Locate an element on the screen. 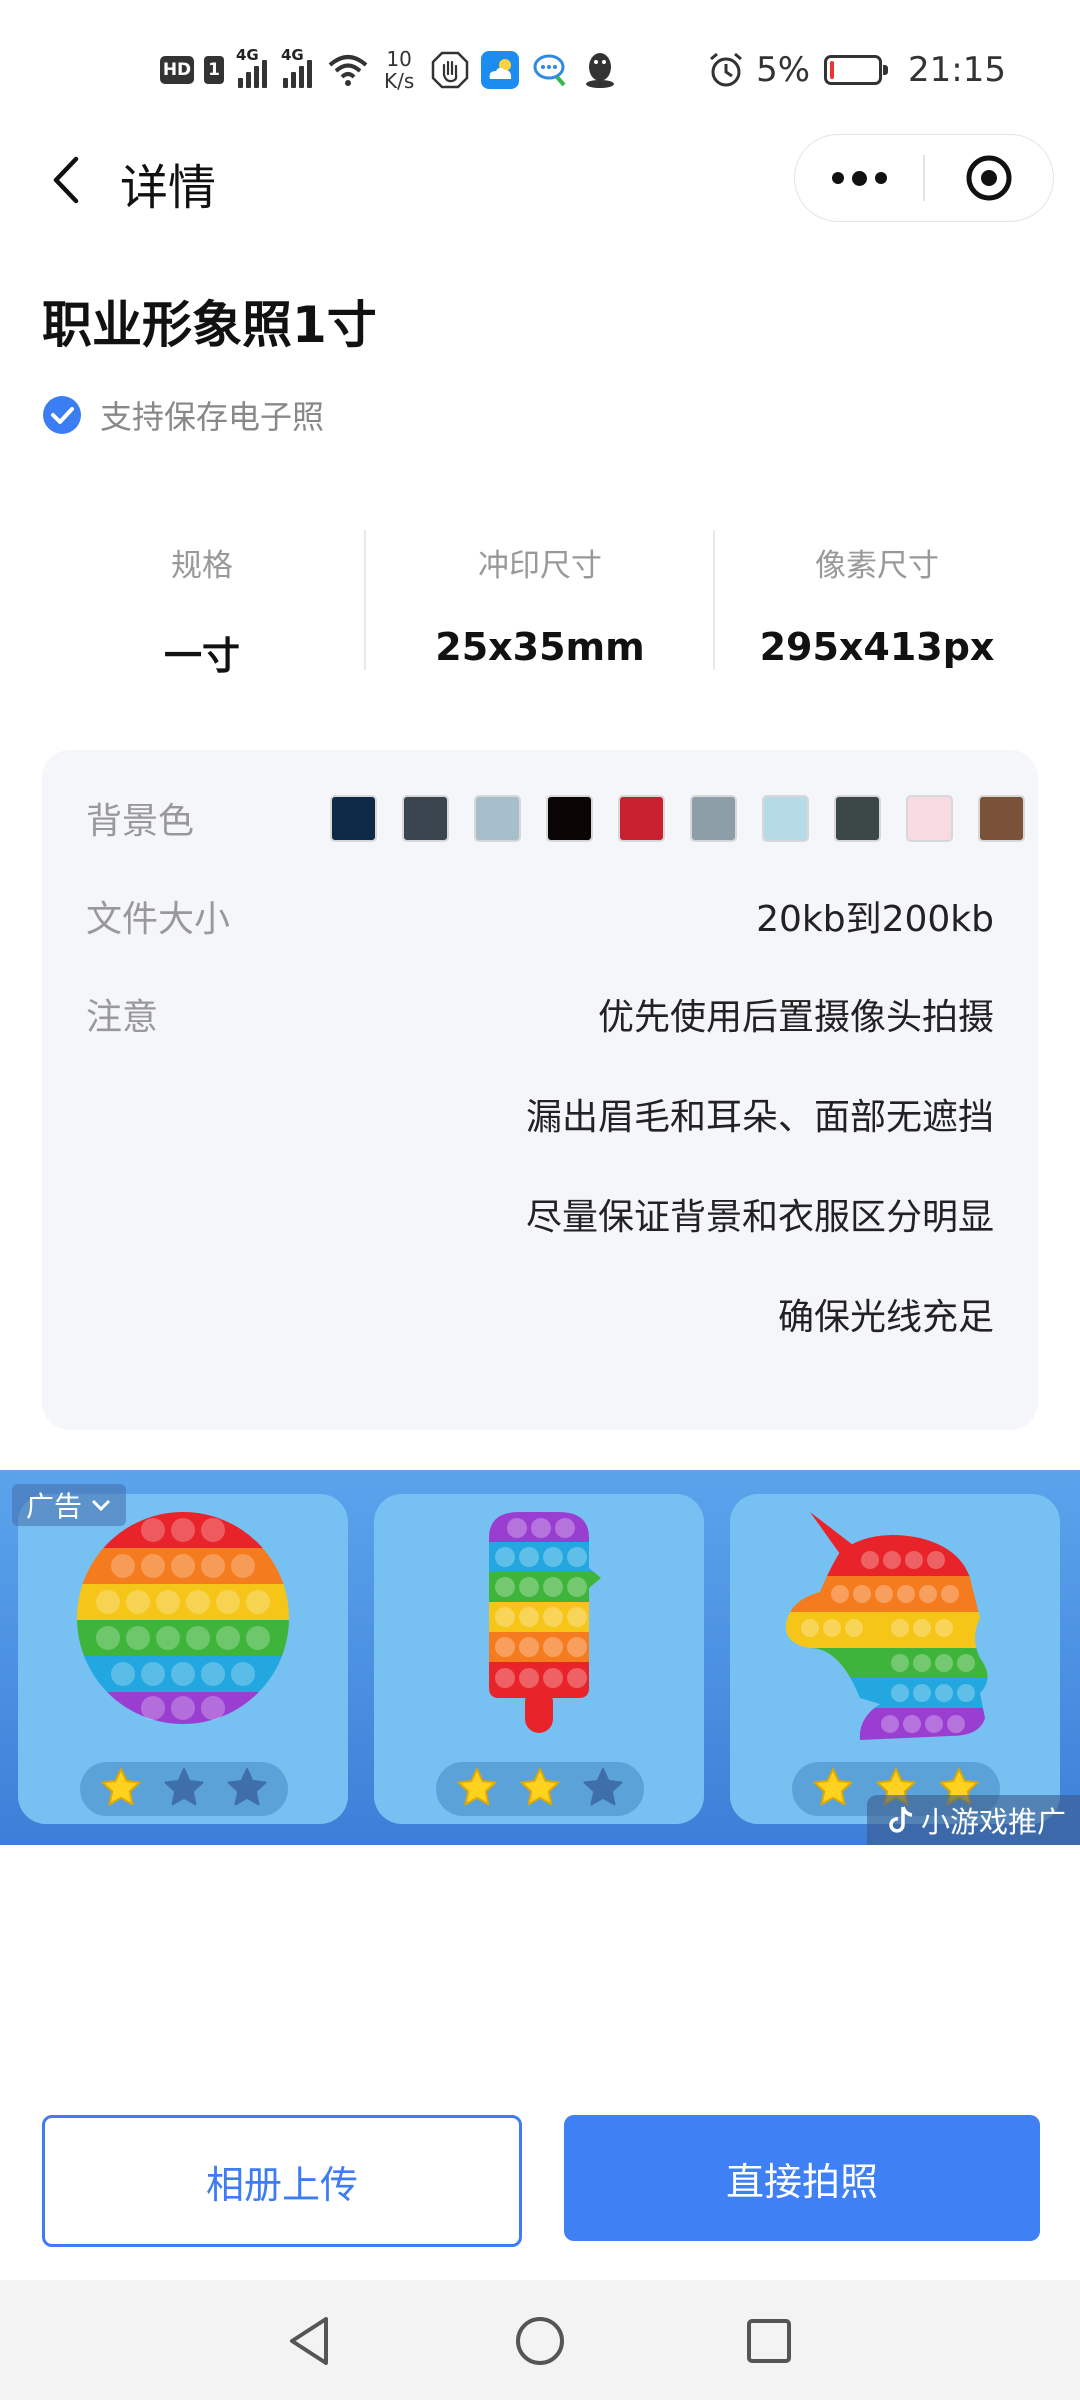 The height and width of the screenshot is (2400, 1080). hd-badge: HD is located at coordinates (177, 70).